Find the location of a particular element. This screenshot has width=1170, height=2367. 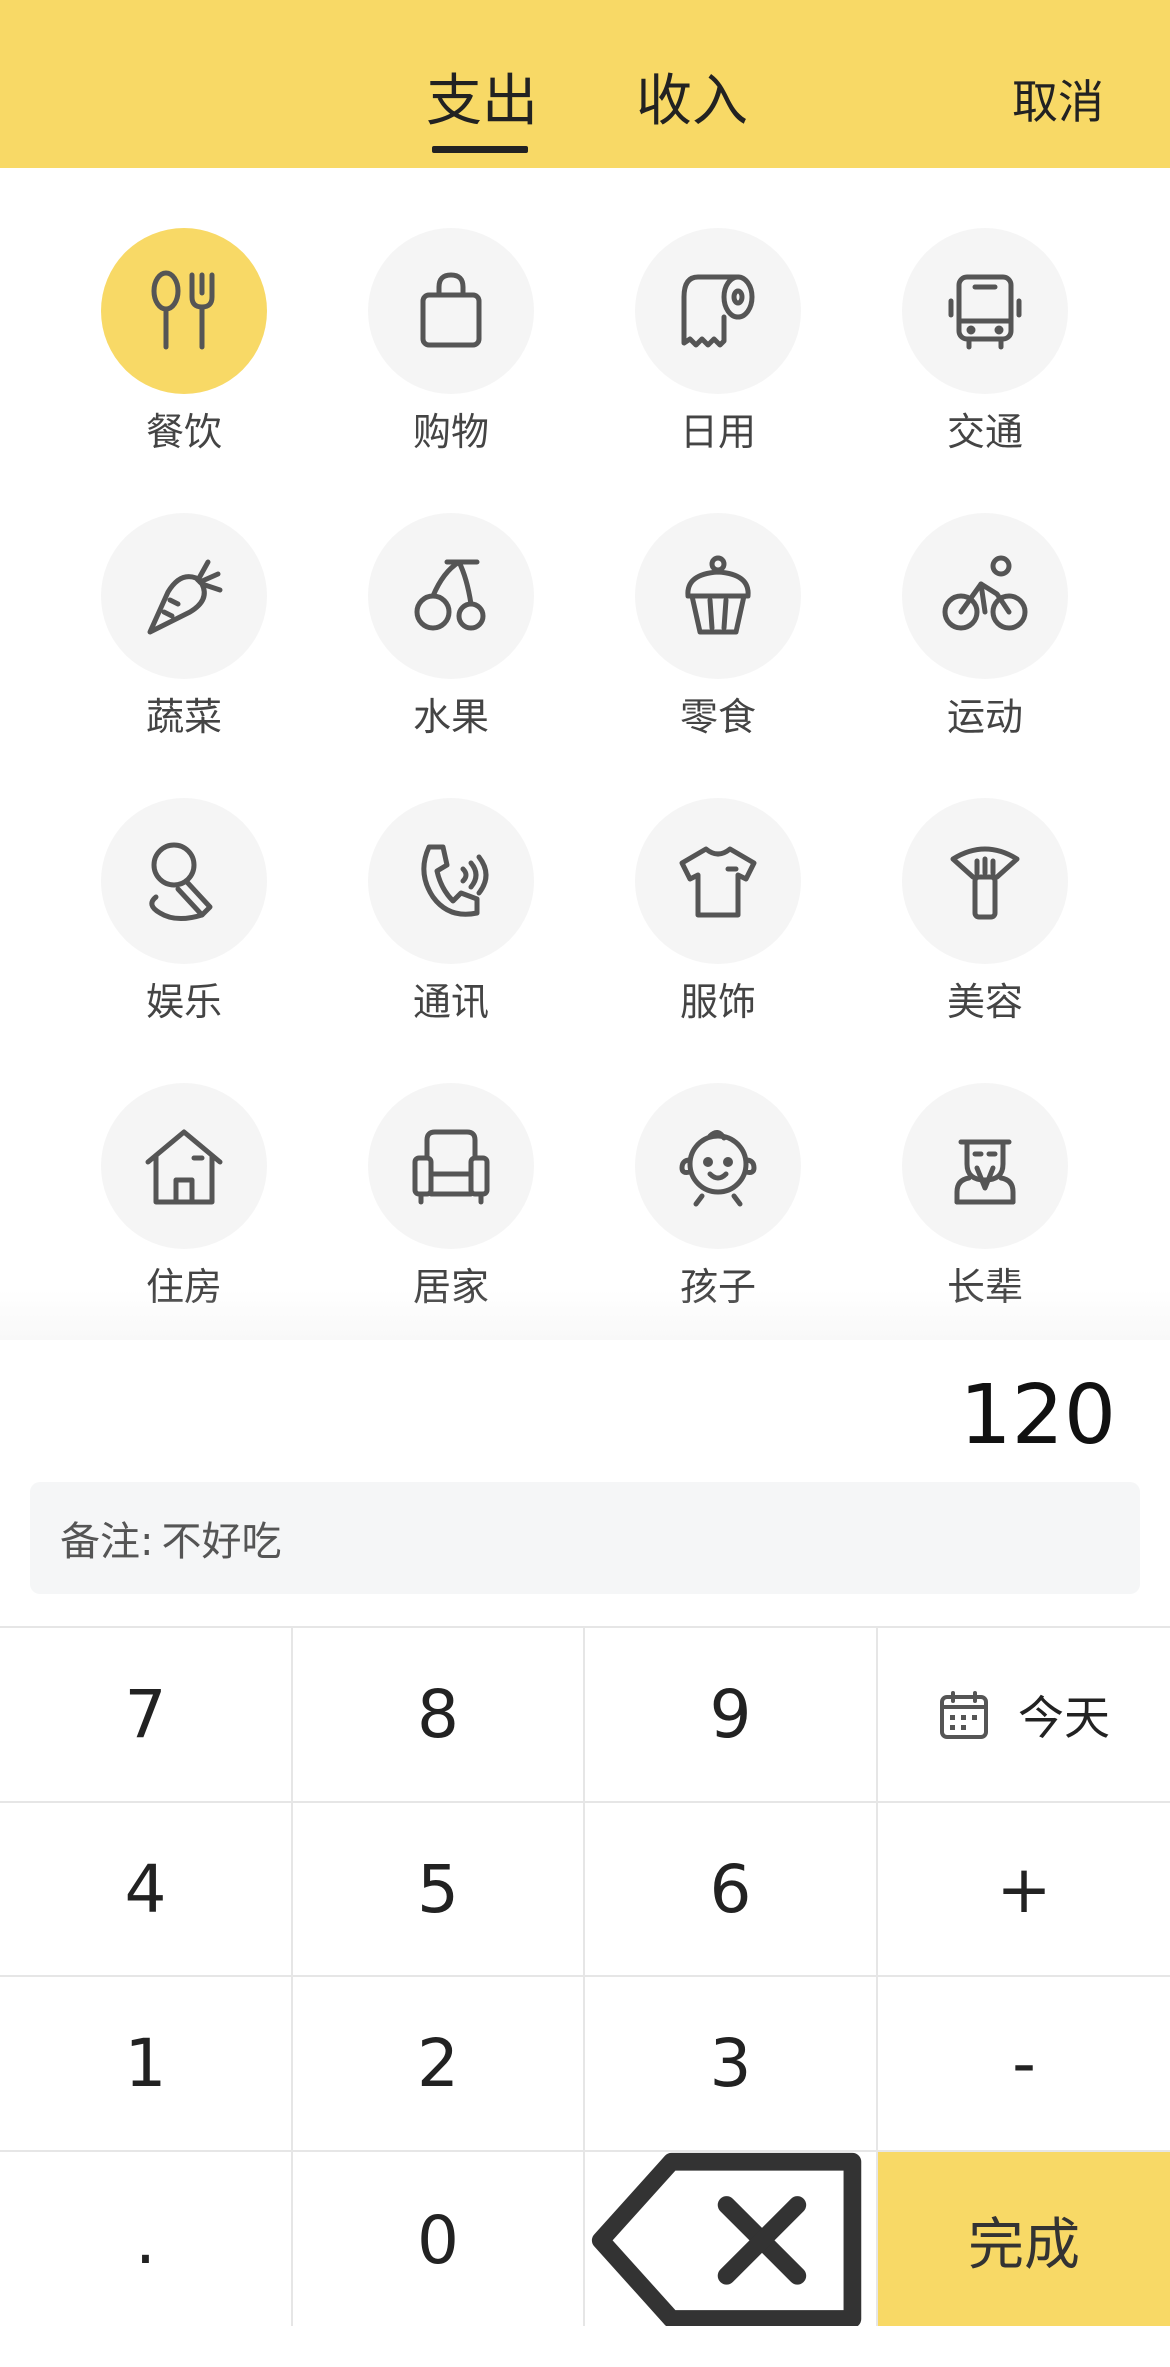

category-label: 水果 is located at coordinates (450, 717).